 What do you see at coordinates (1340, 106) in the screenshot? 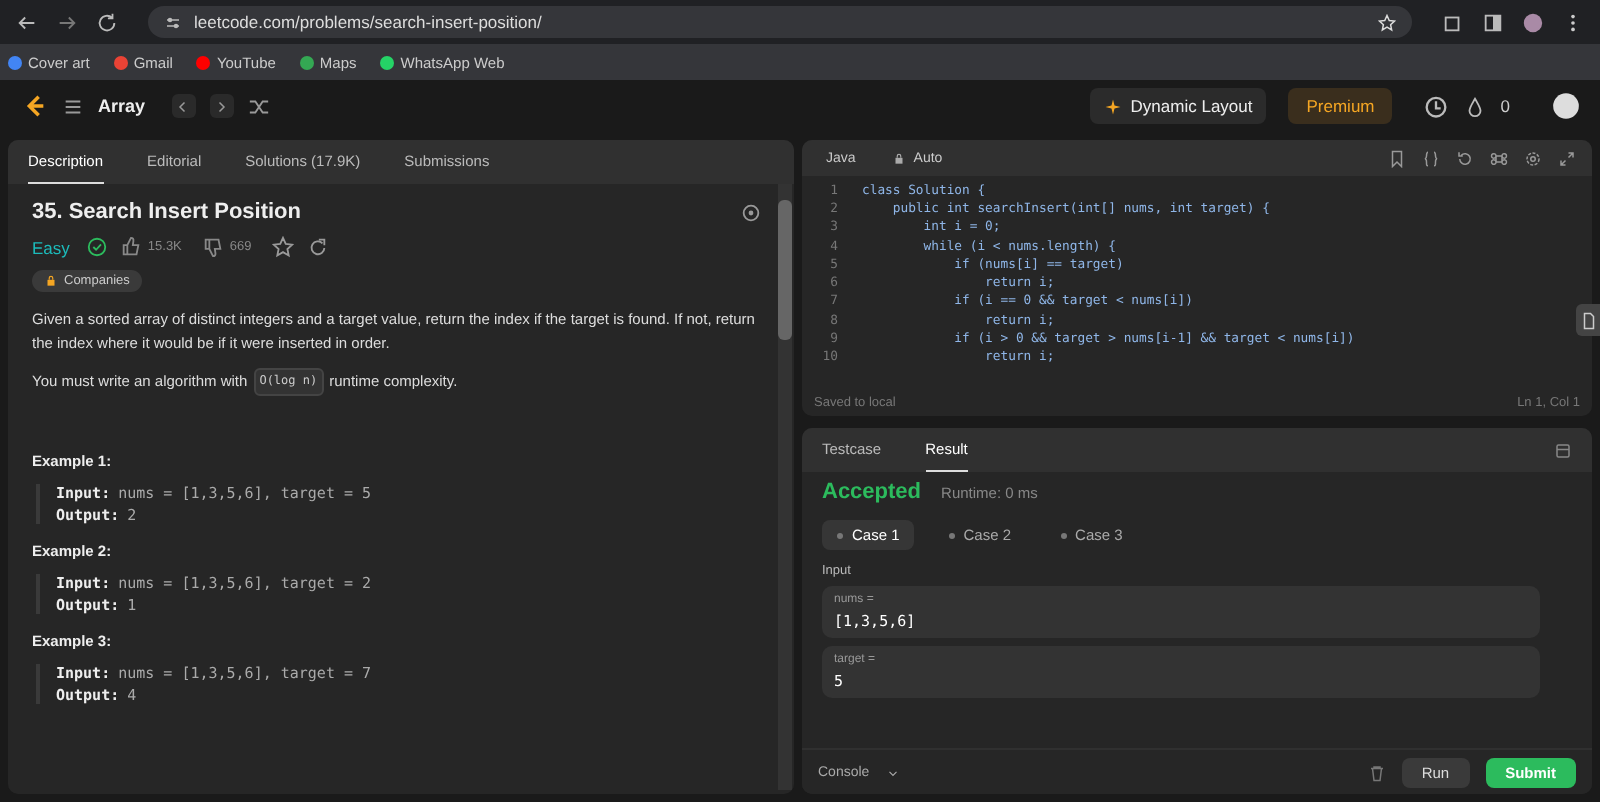
I see `premium-button: Premium` at bounding box center [1340, 106].